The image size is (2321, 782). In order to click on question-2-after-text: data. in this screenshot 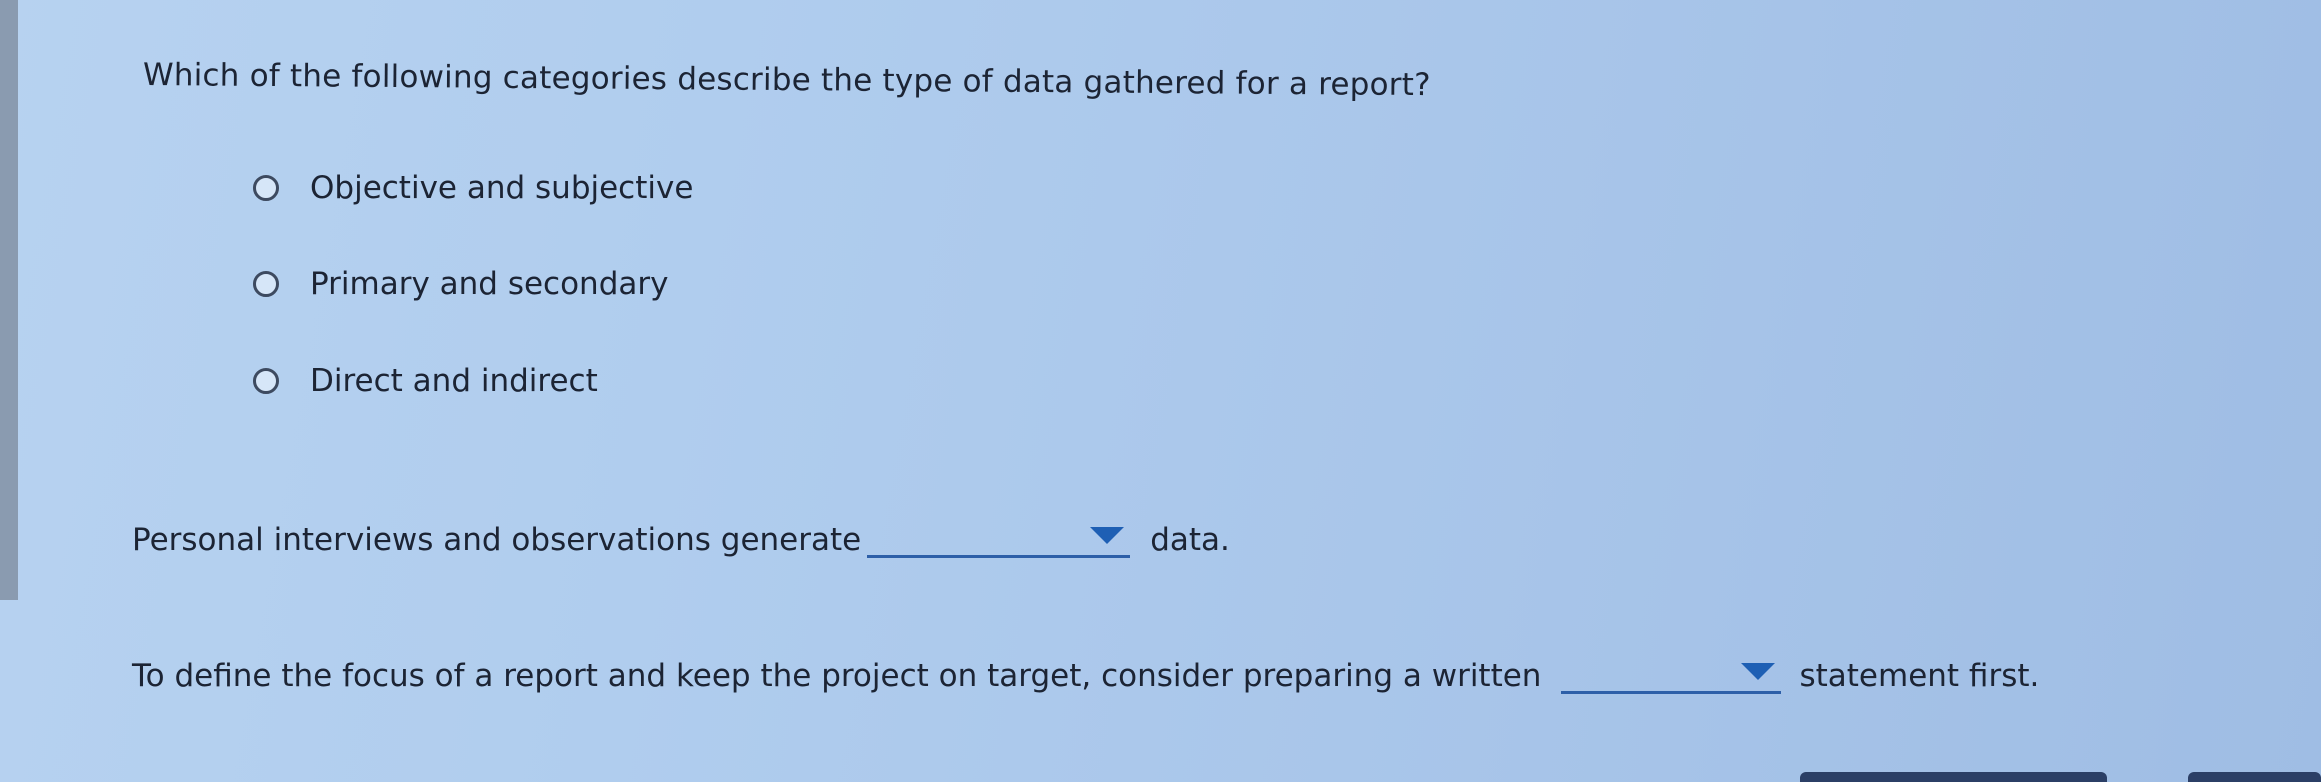, I will do `click(1190, 540)`.